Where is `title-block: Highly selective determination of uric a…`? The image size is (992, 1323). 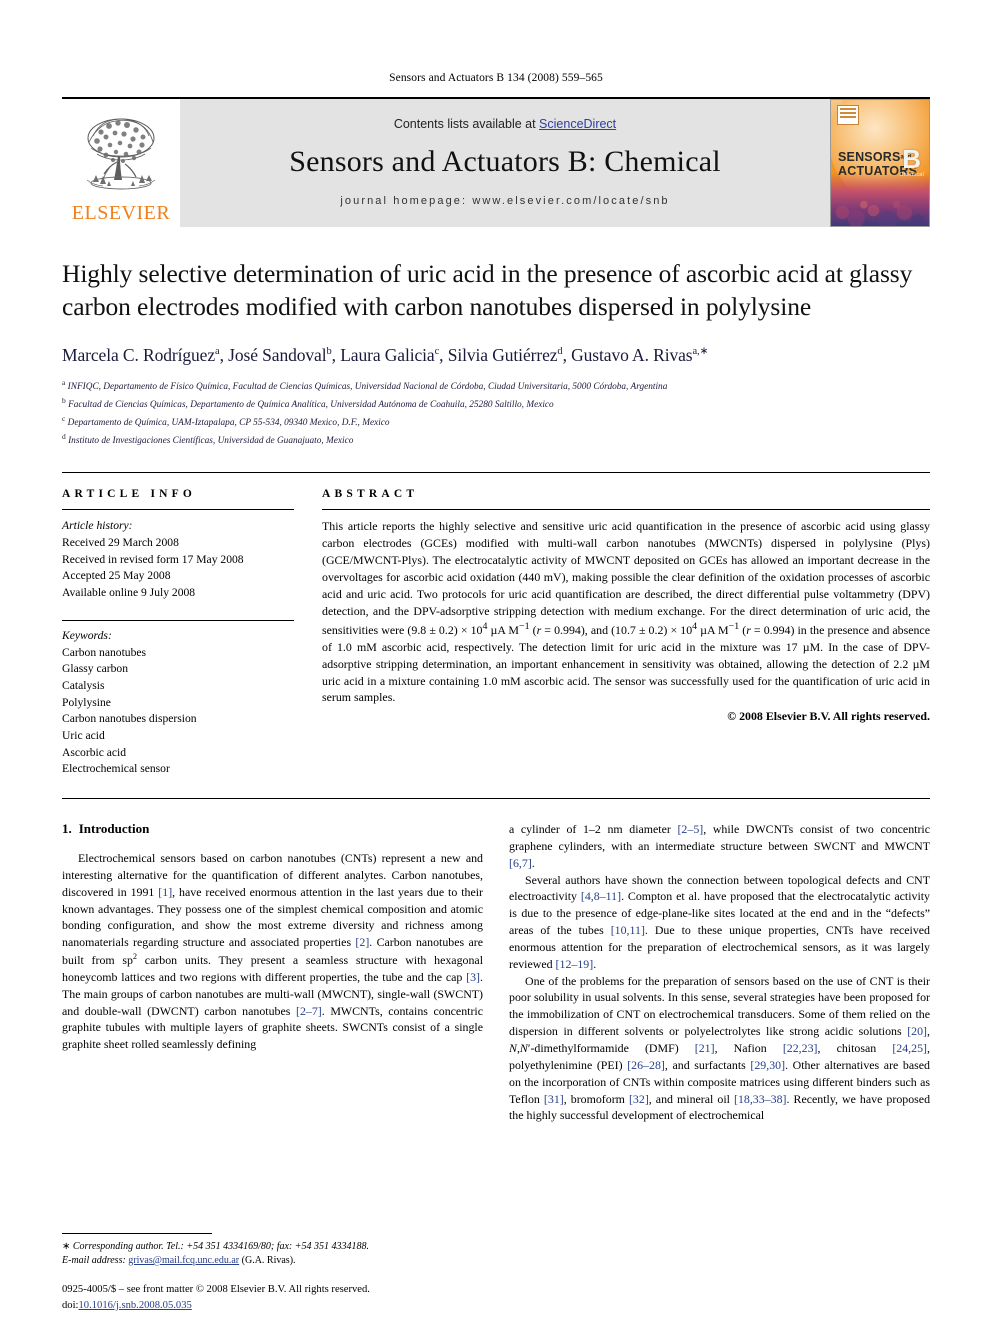
title-block: Highly selective determination of uric a… is located at coordinates (496, 353).